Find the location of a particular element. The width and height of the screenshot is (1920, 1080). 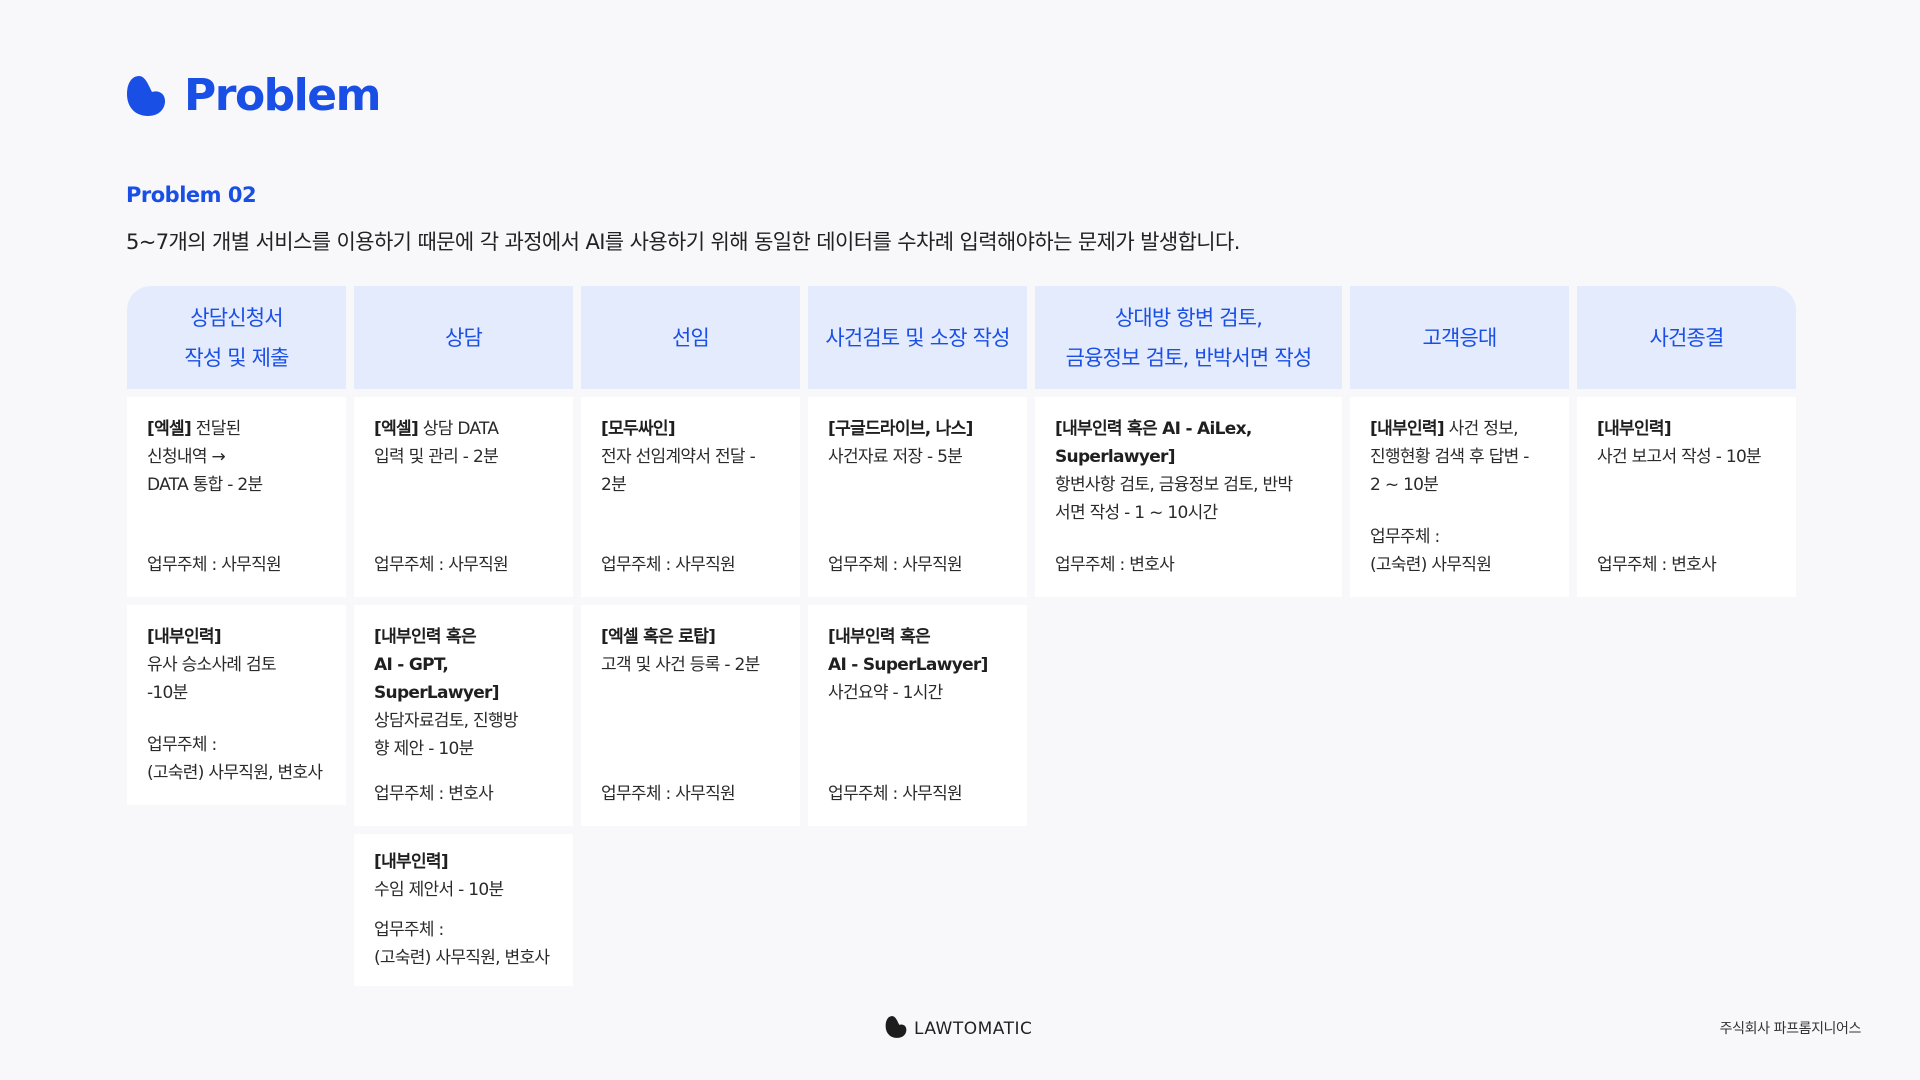

task-detail-line: 2 ~ 10분 is located at coordinates (1404, 485).